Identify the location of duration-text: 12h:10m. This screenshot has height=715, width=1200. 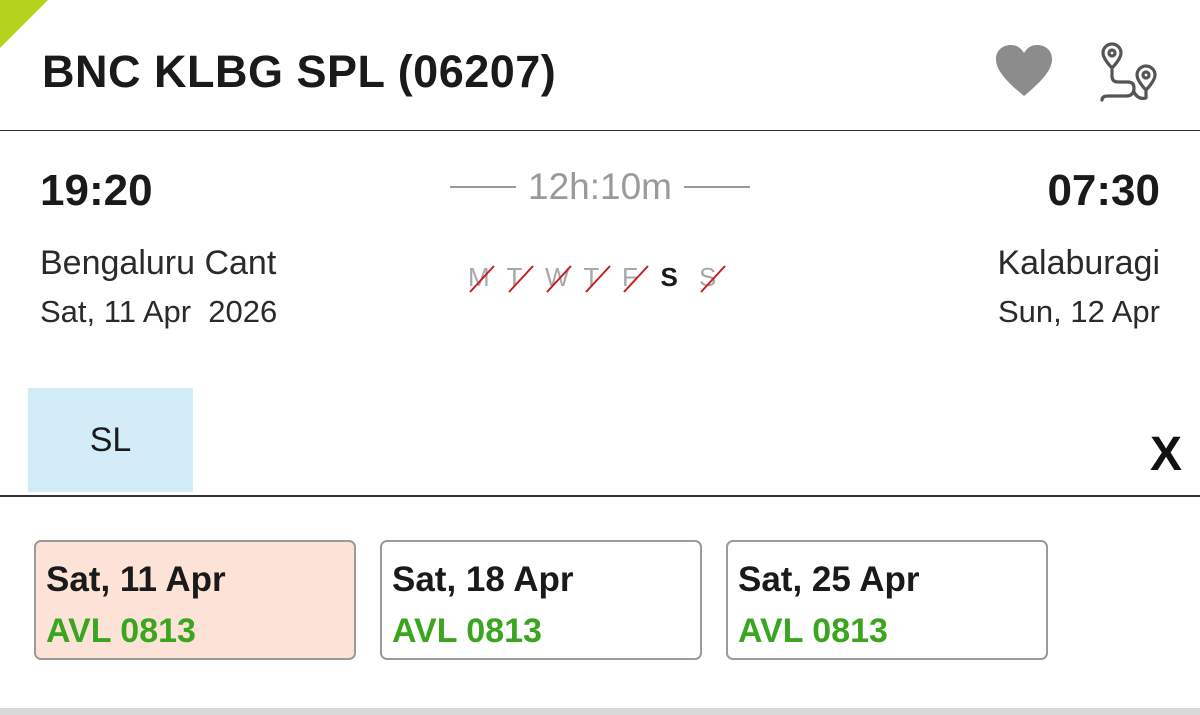
(600, 186).